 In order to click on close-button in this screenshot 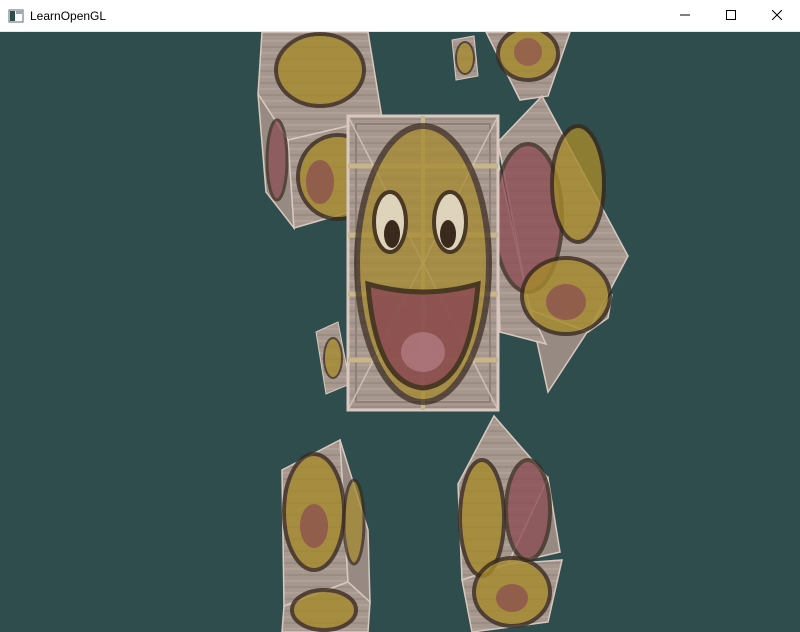, I will do `click(777, 16)`.